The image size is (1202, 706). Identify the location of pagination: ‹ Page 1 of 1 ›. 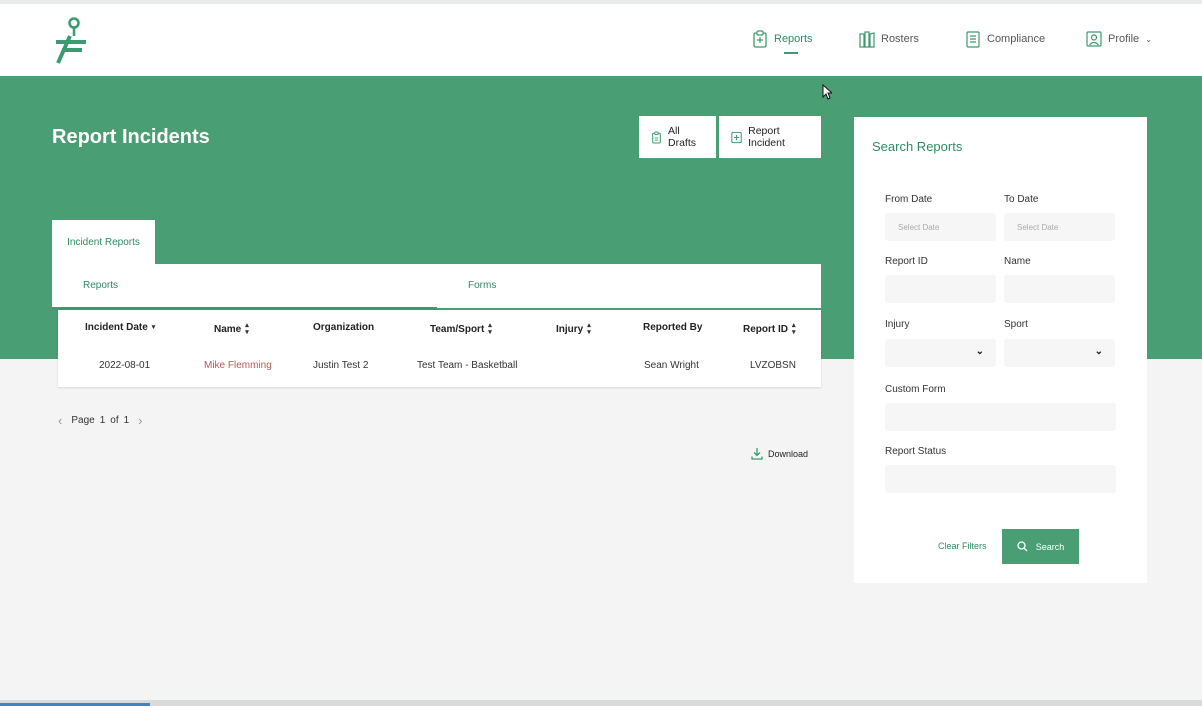
(100, 420).